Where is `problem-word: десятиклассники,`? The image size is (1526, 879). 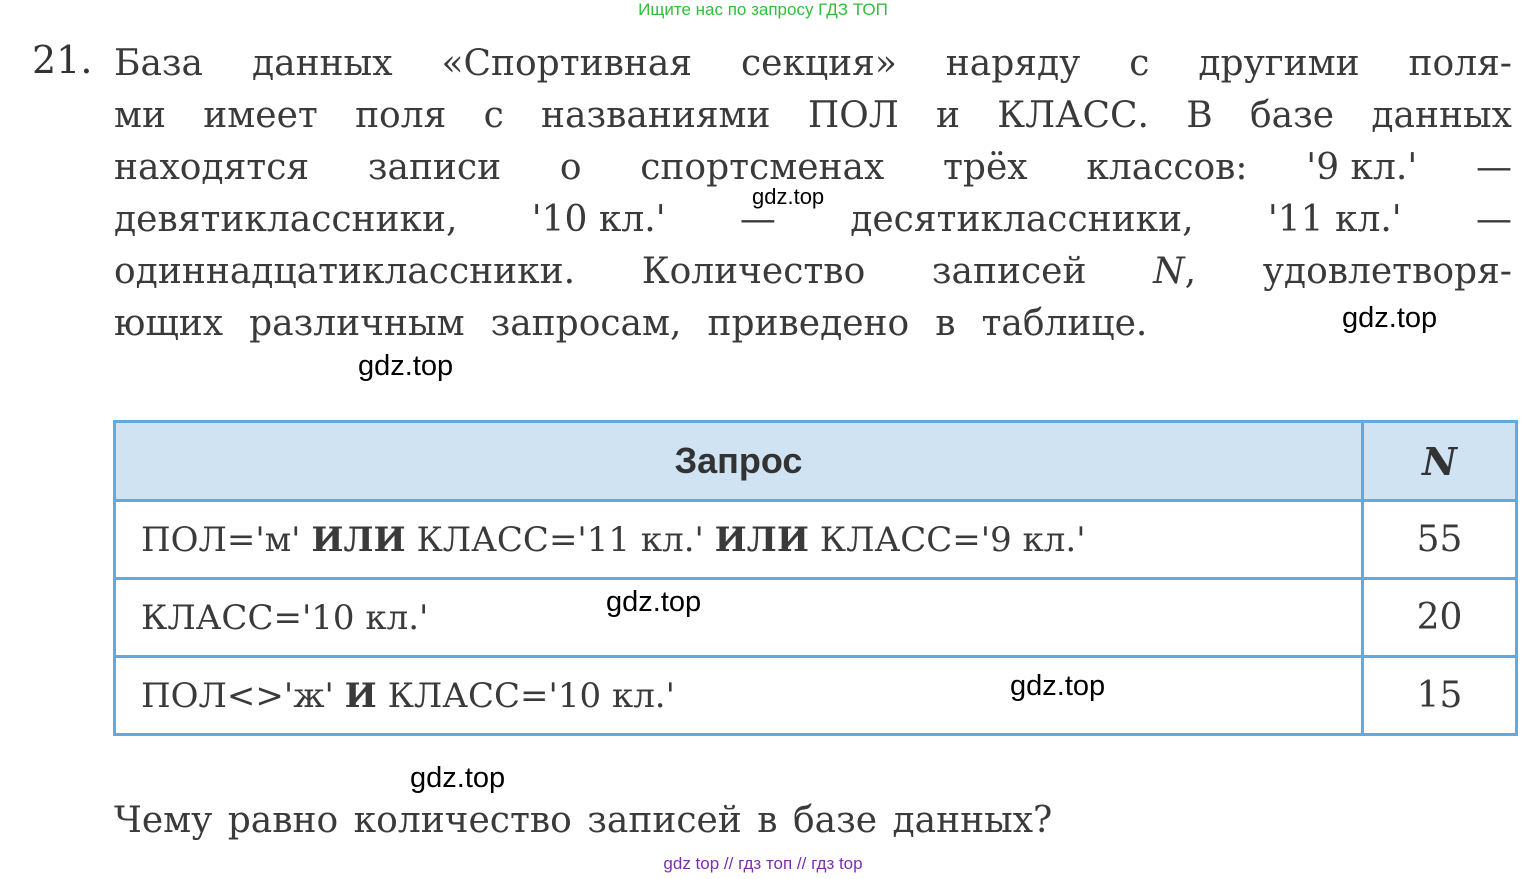
problem-word: десятиклассники, is located at coordinates (1022, 219).